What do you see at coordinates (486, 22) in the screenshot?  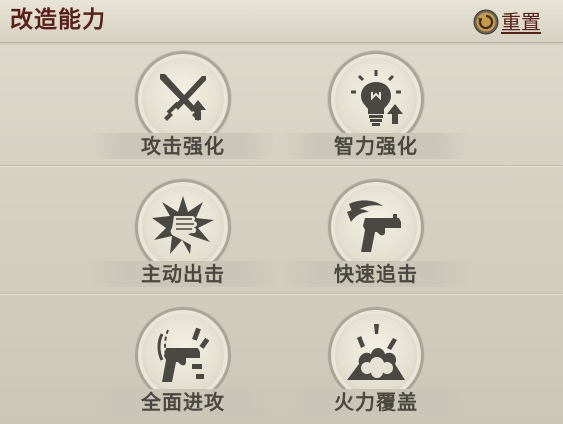 I see `reset-icon` at bounding box center [486, 22].